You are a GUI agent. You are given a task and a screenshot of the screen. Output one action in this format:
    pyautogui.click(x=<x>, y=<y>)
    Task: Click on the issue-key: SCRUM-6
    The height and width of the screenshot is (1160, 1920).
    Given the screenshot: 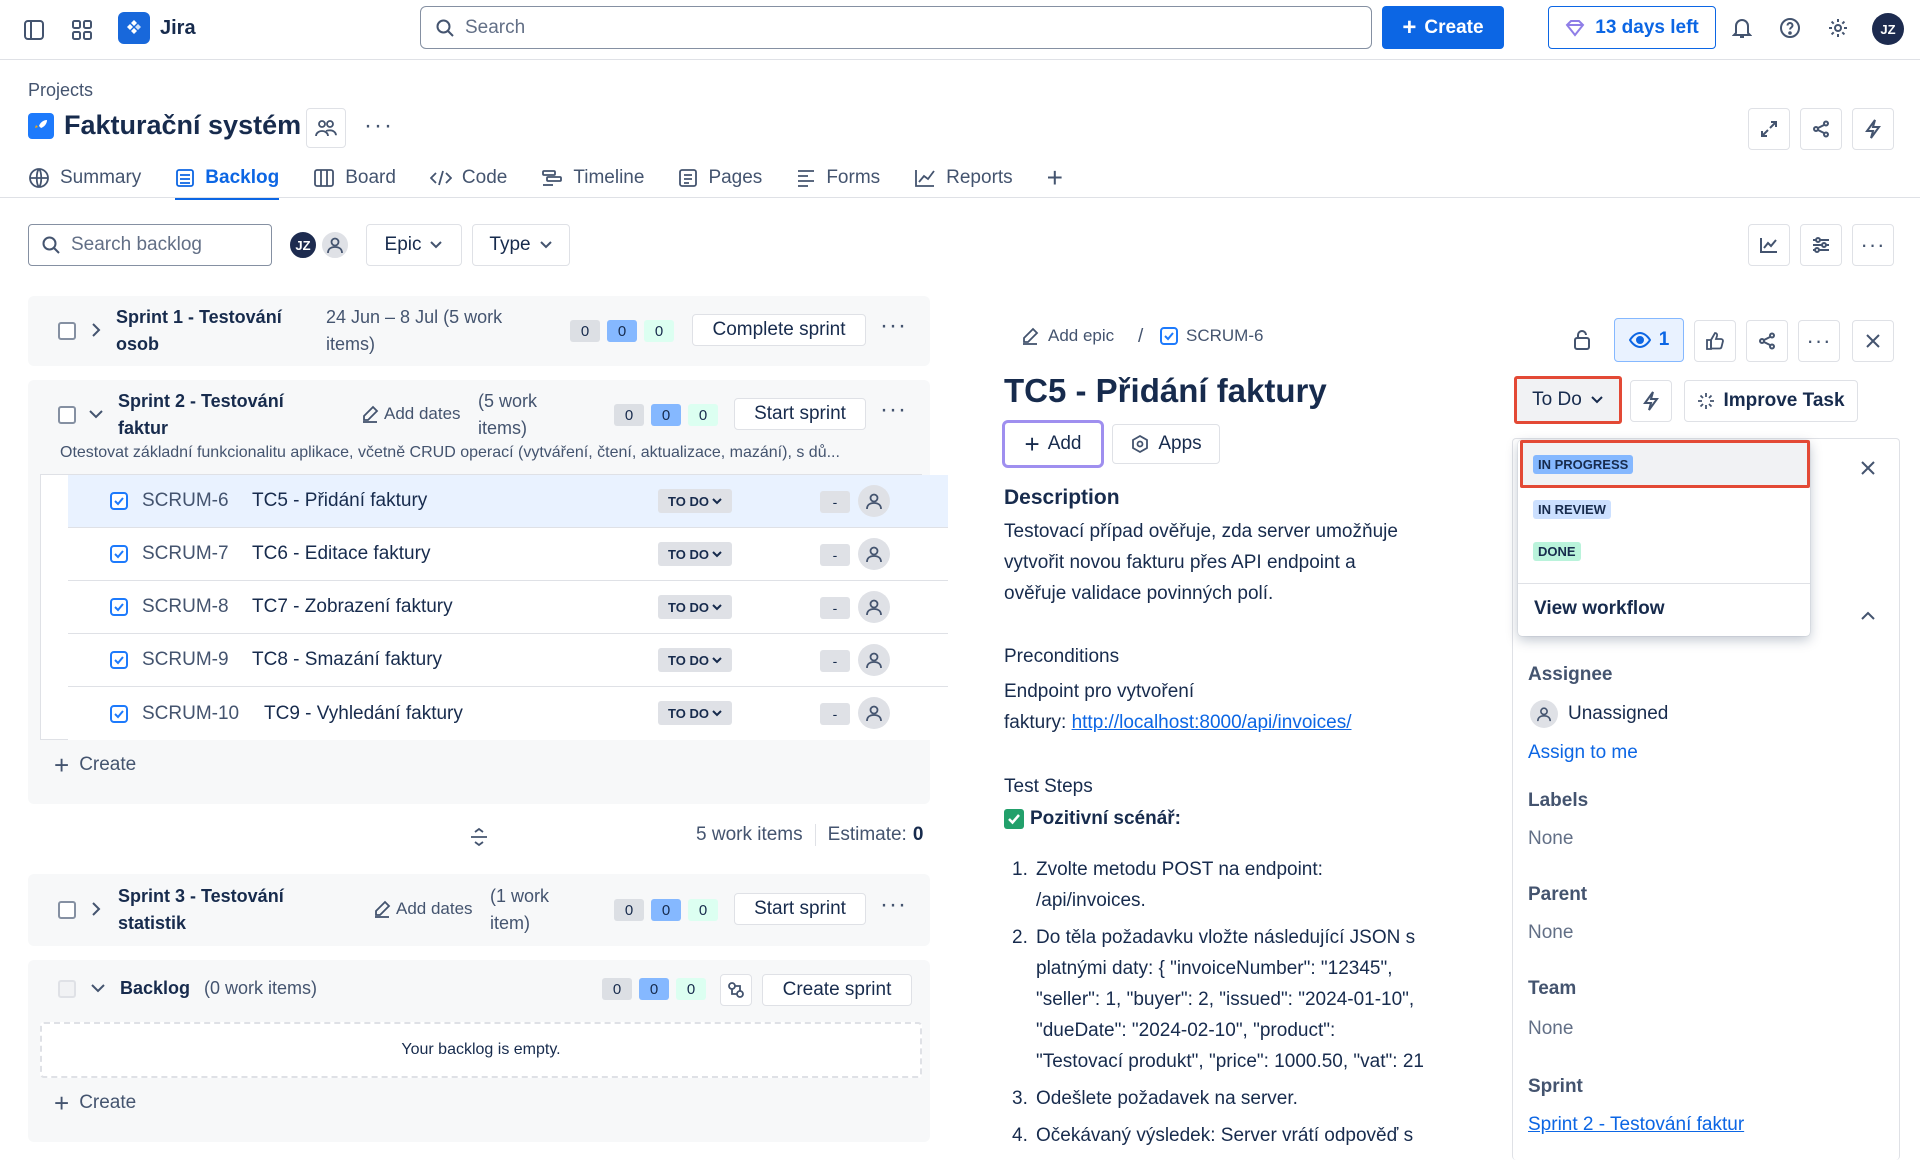 What is the action you would take?
    pyautogui.click(x=197, y=501)
    